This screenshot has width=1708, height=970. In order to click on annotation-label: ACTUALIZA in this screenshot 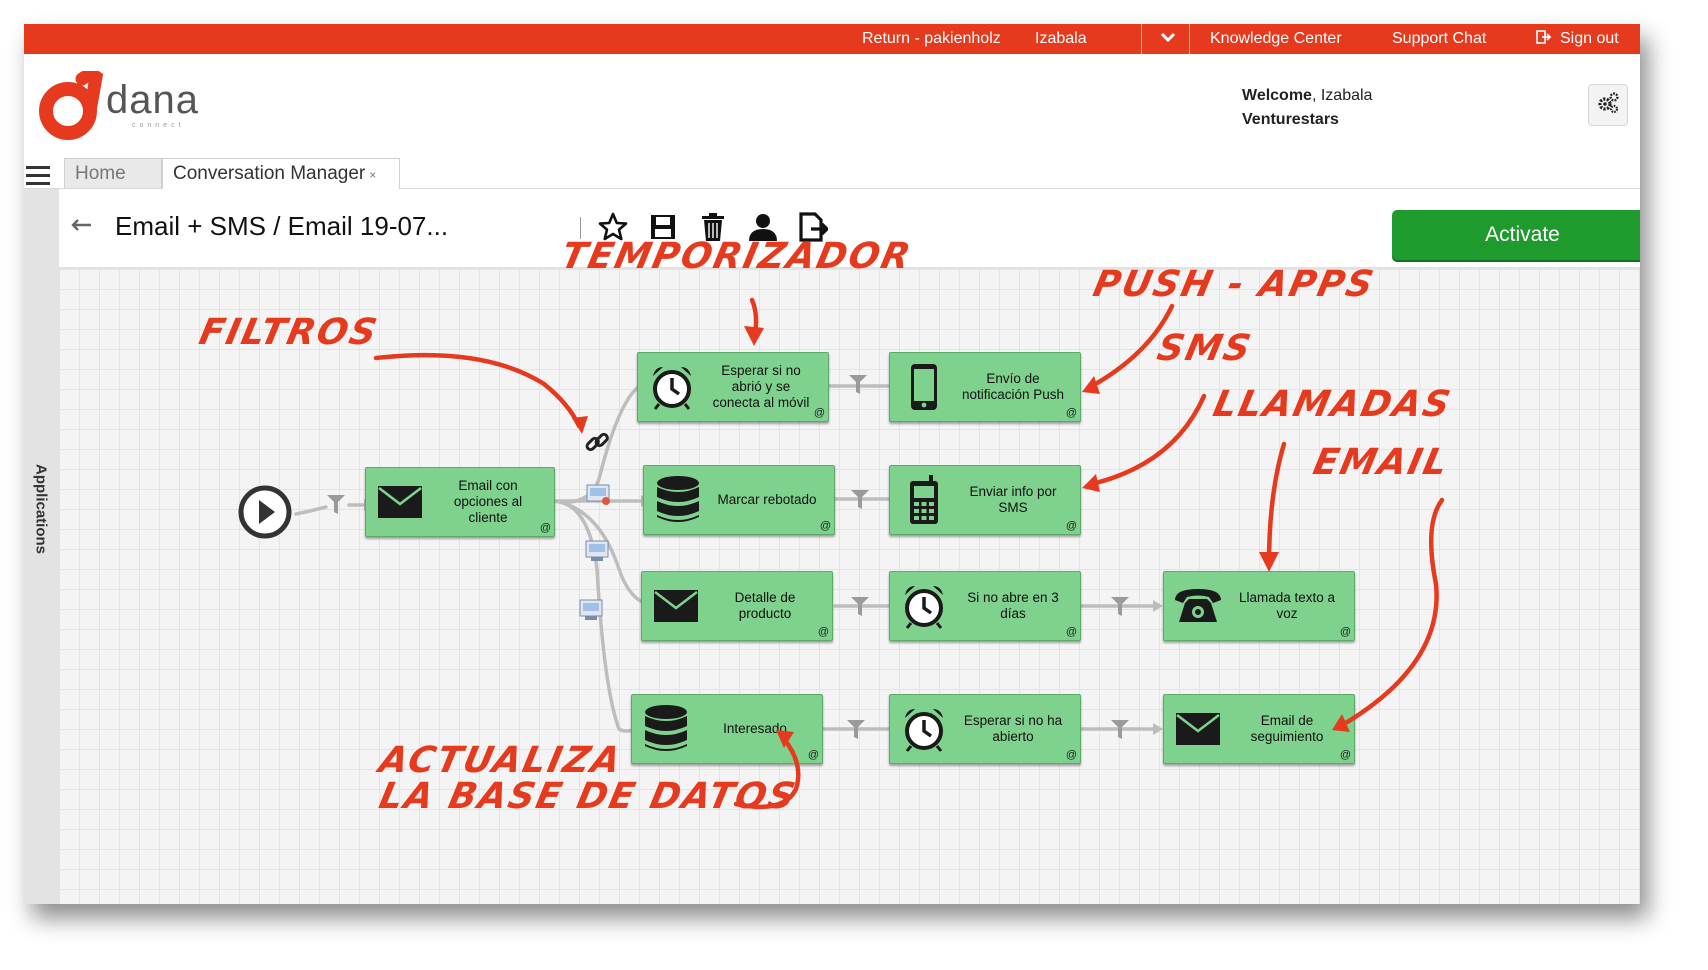, I will do `click(500, 760)`.